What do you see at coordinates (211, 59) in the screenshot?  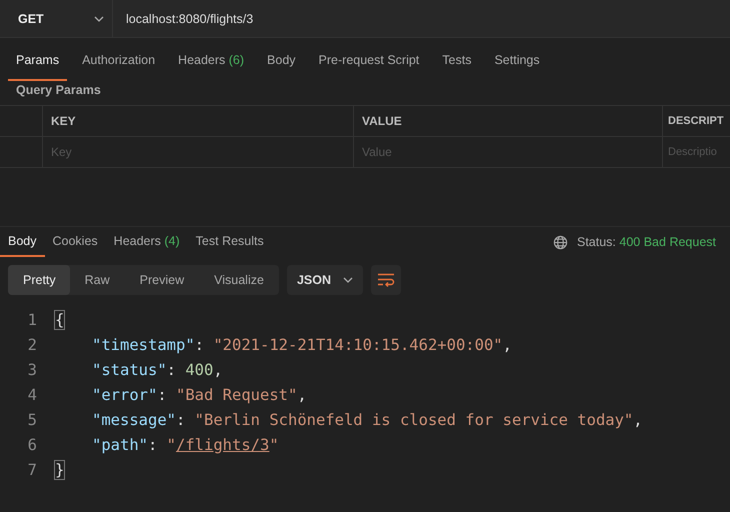 I see `tab: Headers (6)` at bounding box center [211, 59].